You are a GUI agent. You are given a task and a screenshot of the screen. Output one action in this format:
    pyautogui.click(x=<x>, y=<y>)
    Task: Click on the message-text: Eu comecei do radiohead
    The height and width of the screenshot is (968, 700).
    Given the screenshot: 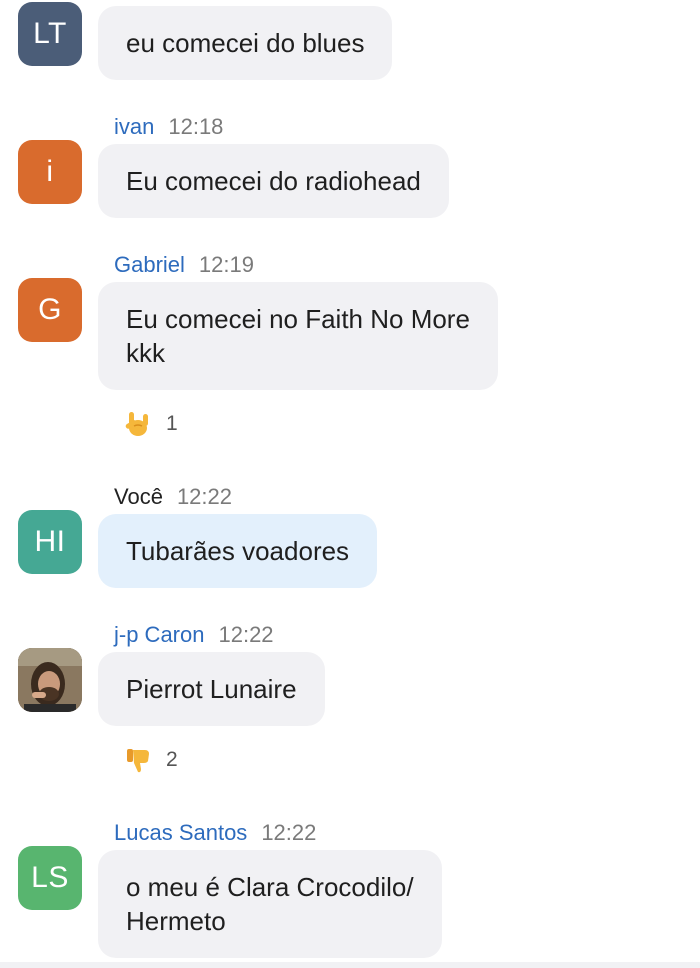 What is the action you would take?
    pyautogui.click(x=273, y=181)
    